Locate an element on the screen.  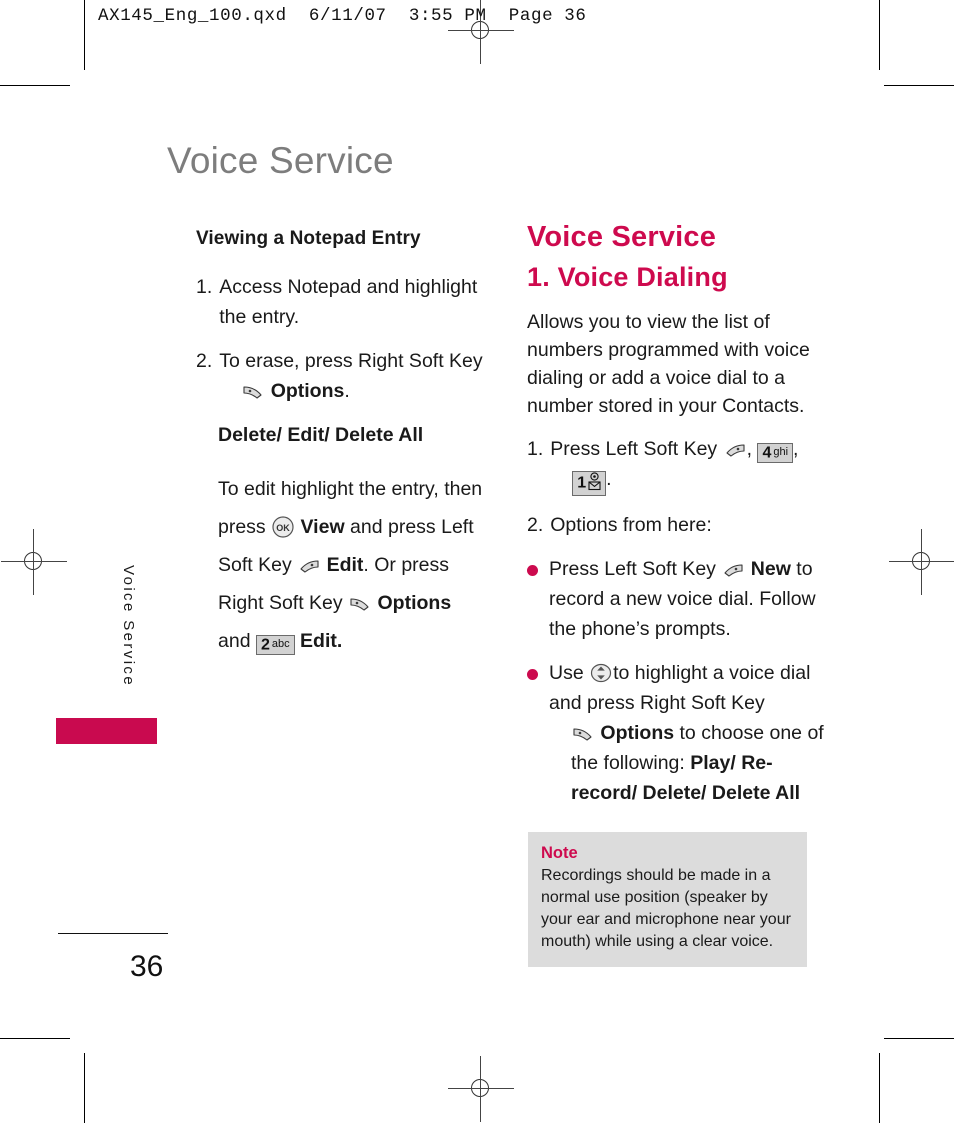
step-text: Options from here: is located at coordinates (631, 524).